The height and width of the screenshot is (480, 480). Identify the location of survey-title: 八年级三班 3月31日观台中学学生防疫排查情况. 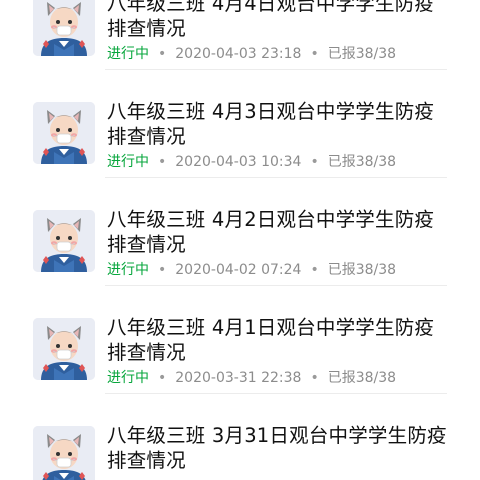
(277, 448).